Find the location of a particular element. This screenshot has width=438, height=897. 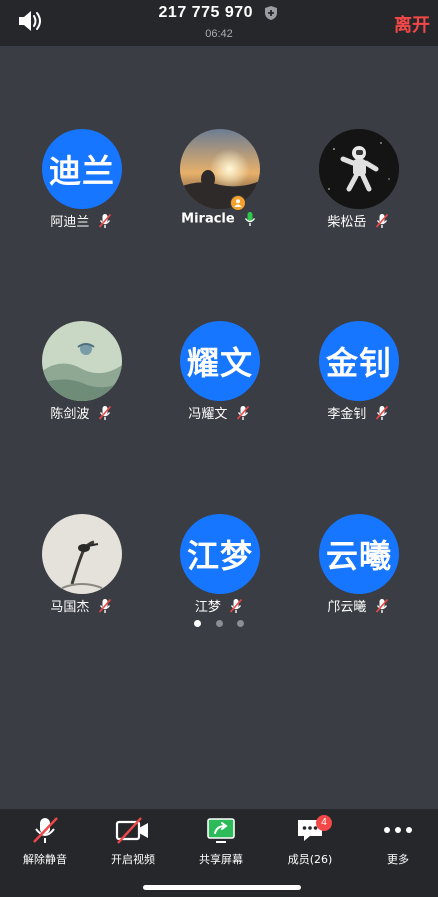

avatar-initials: 金钊 is located at coordinates (358, 363).